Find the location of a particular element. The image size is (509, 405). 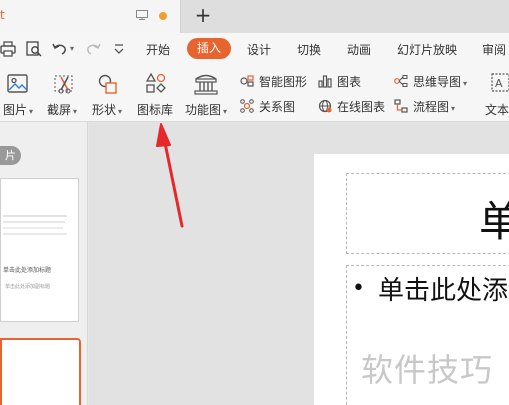

chart-icon is located at coordinates (325, 81).